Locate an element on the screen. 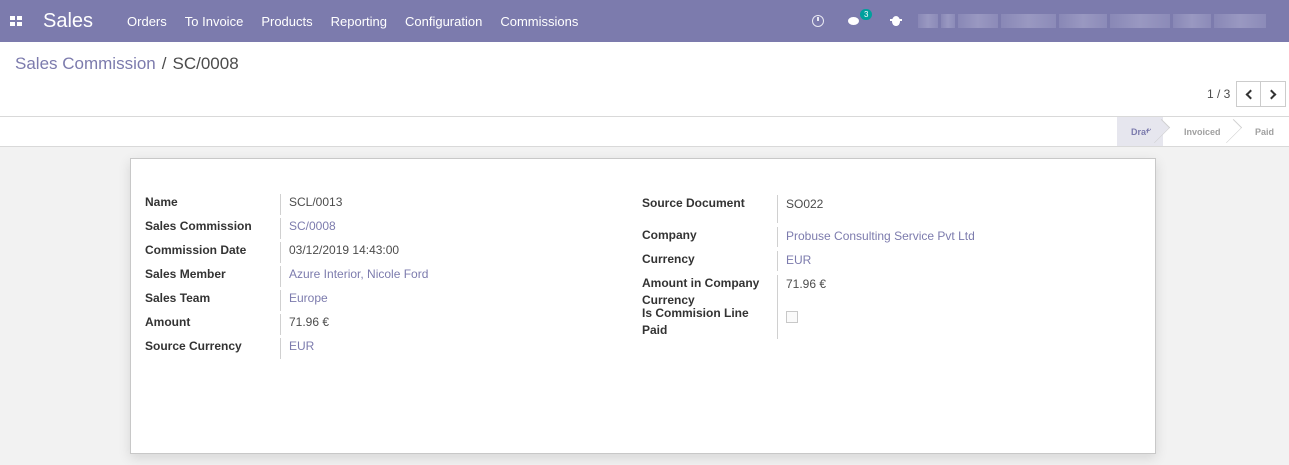  status-stages: Draft Invoiced Paid is located at coordinates (1201, 131).